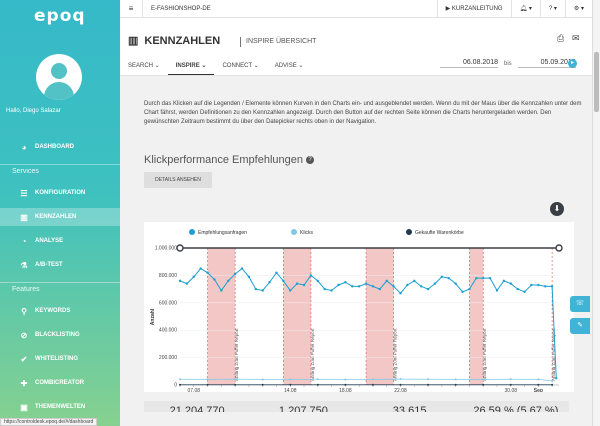  What do you see at coordinates (557, 209) in the screenshot?
I see `download-icon: ⬇` at bounding box center [557, 209].